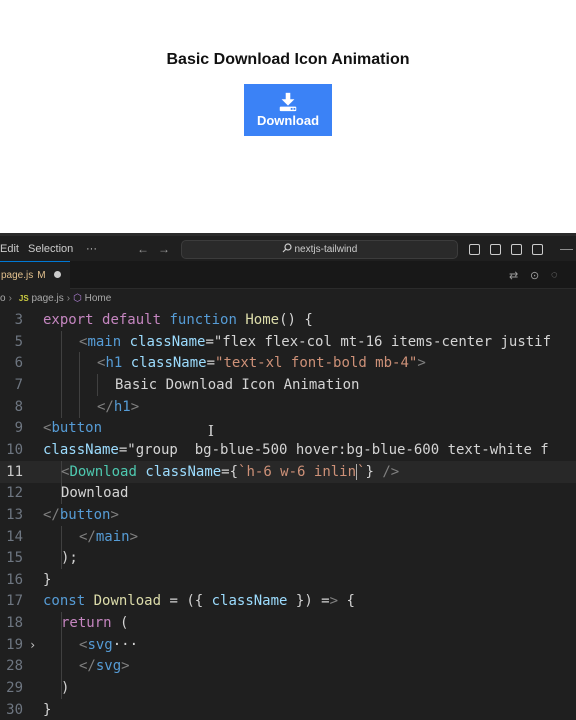 Image resolution: width=576 pixels, height=720 pixels. I want to click on code-text: <button, so click(73, 428).